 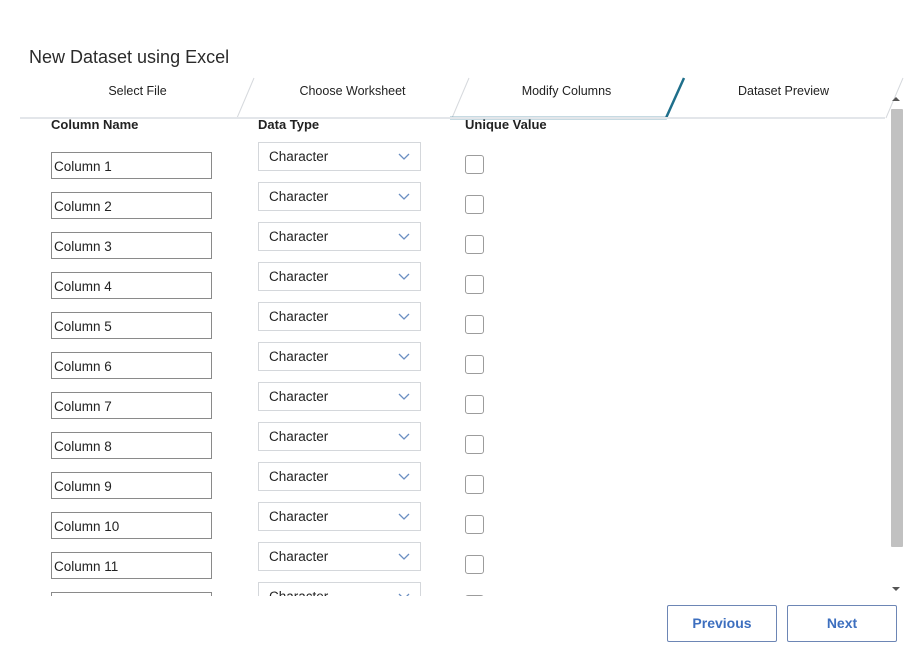 What do you see at coordinates (842, 623) in the screenshot?
I see `next-button: Next` at bounding box center [842, 623].